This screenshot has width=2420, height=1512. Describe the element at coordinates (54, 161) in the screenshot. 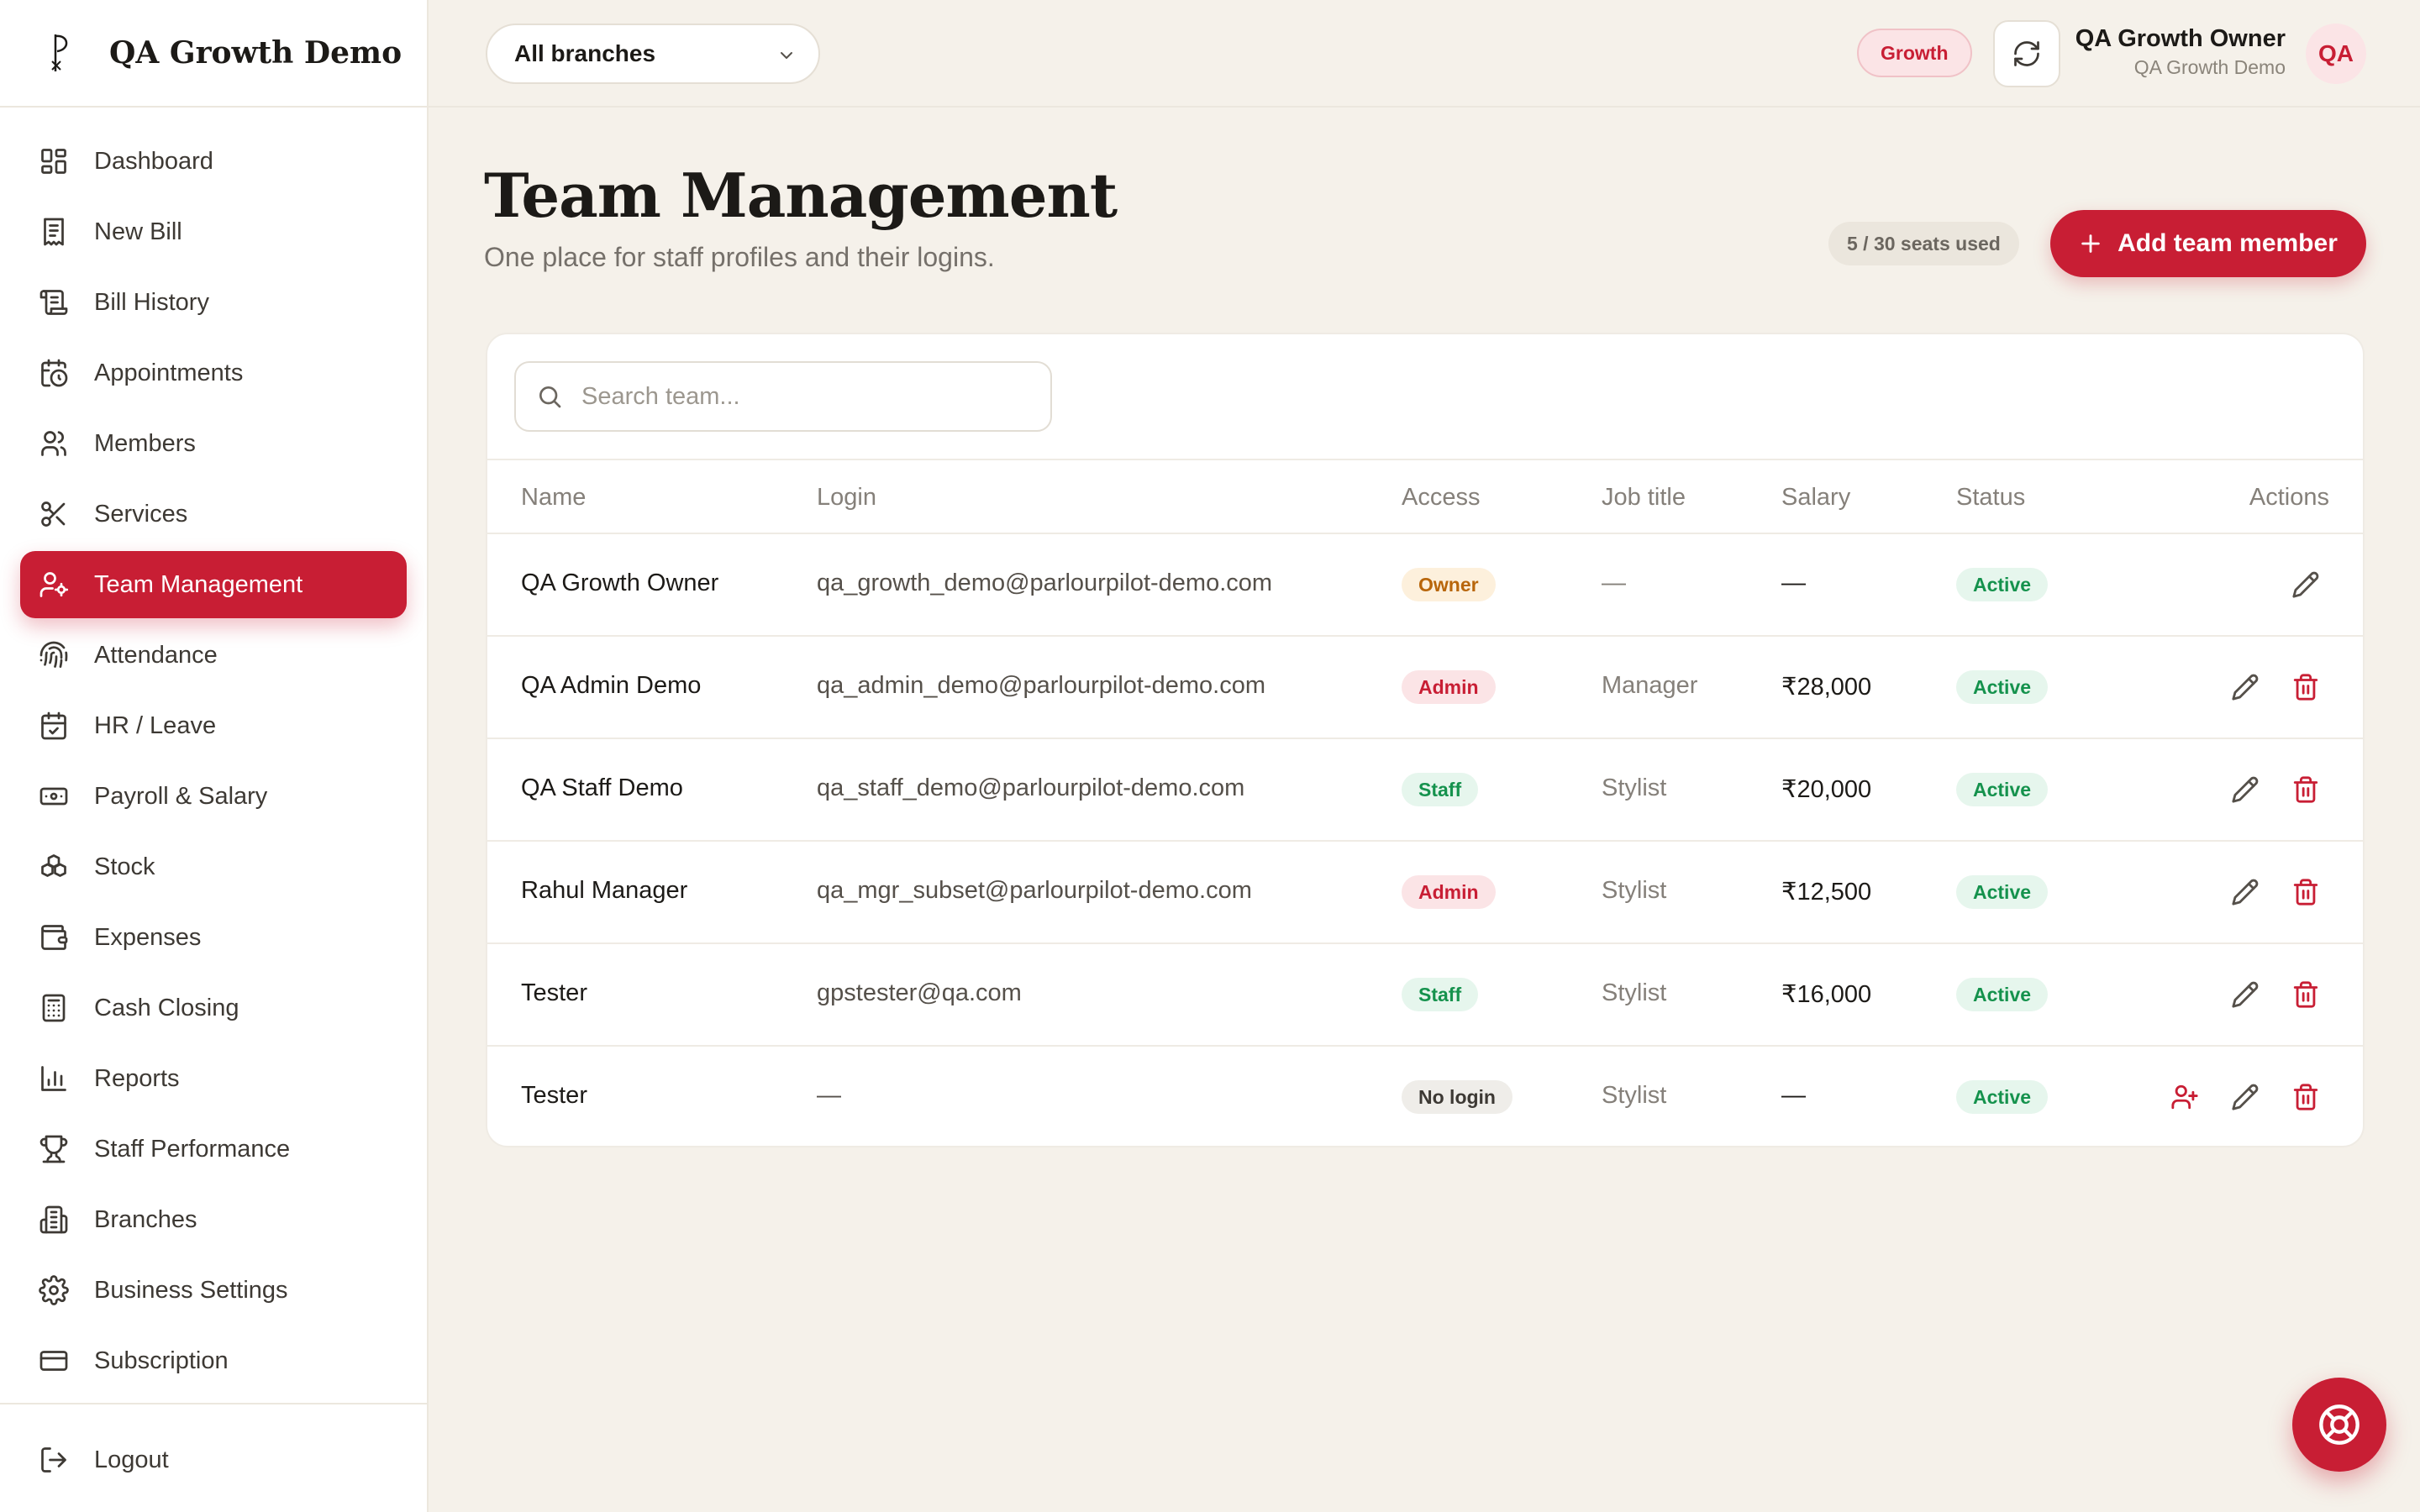

I see `dashboard-icon` at that location.